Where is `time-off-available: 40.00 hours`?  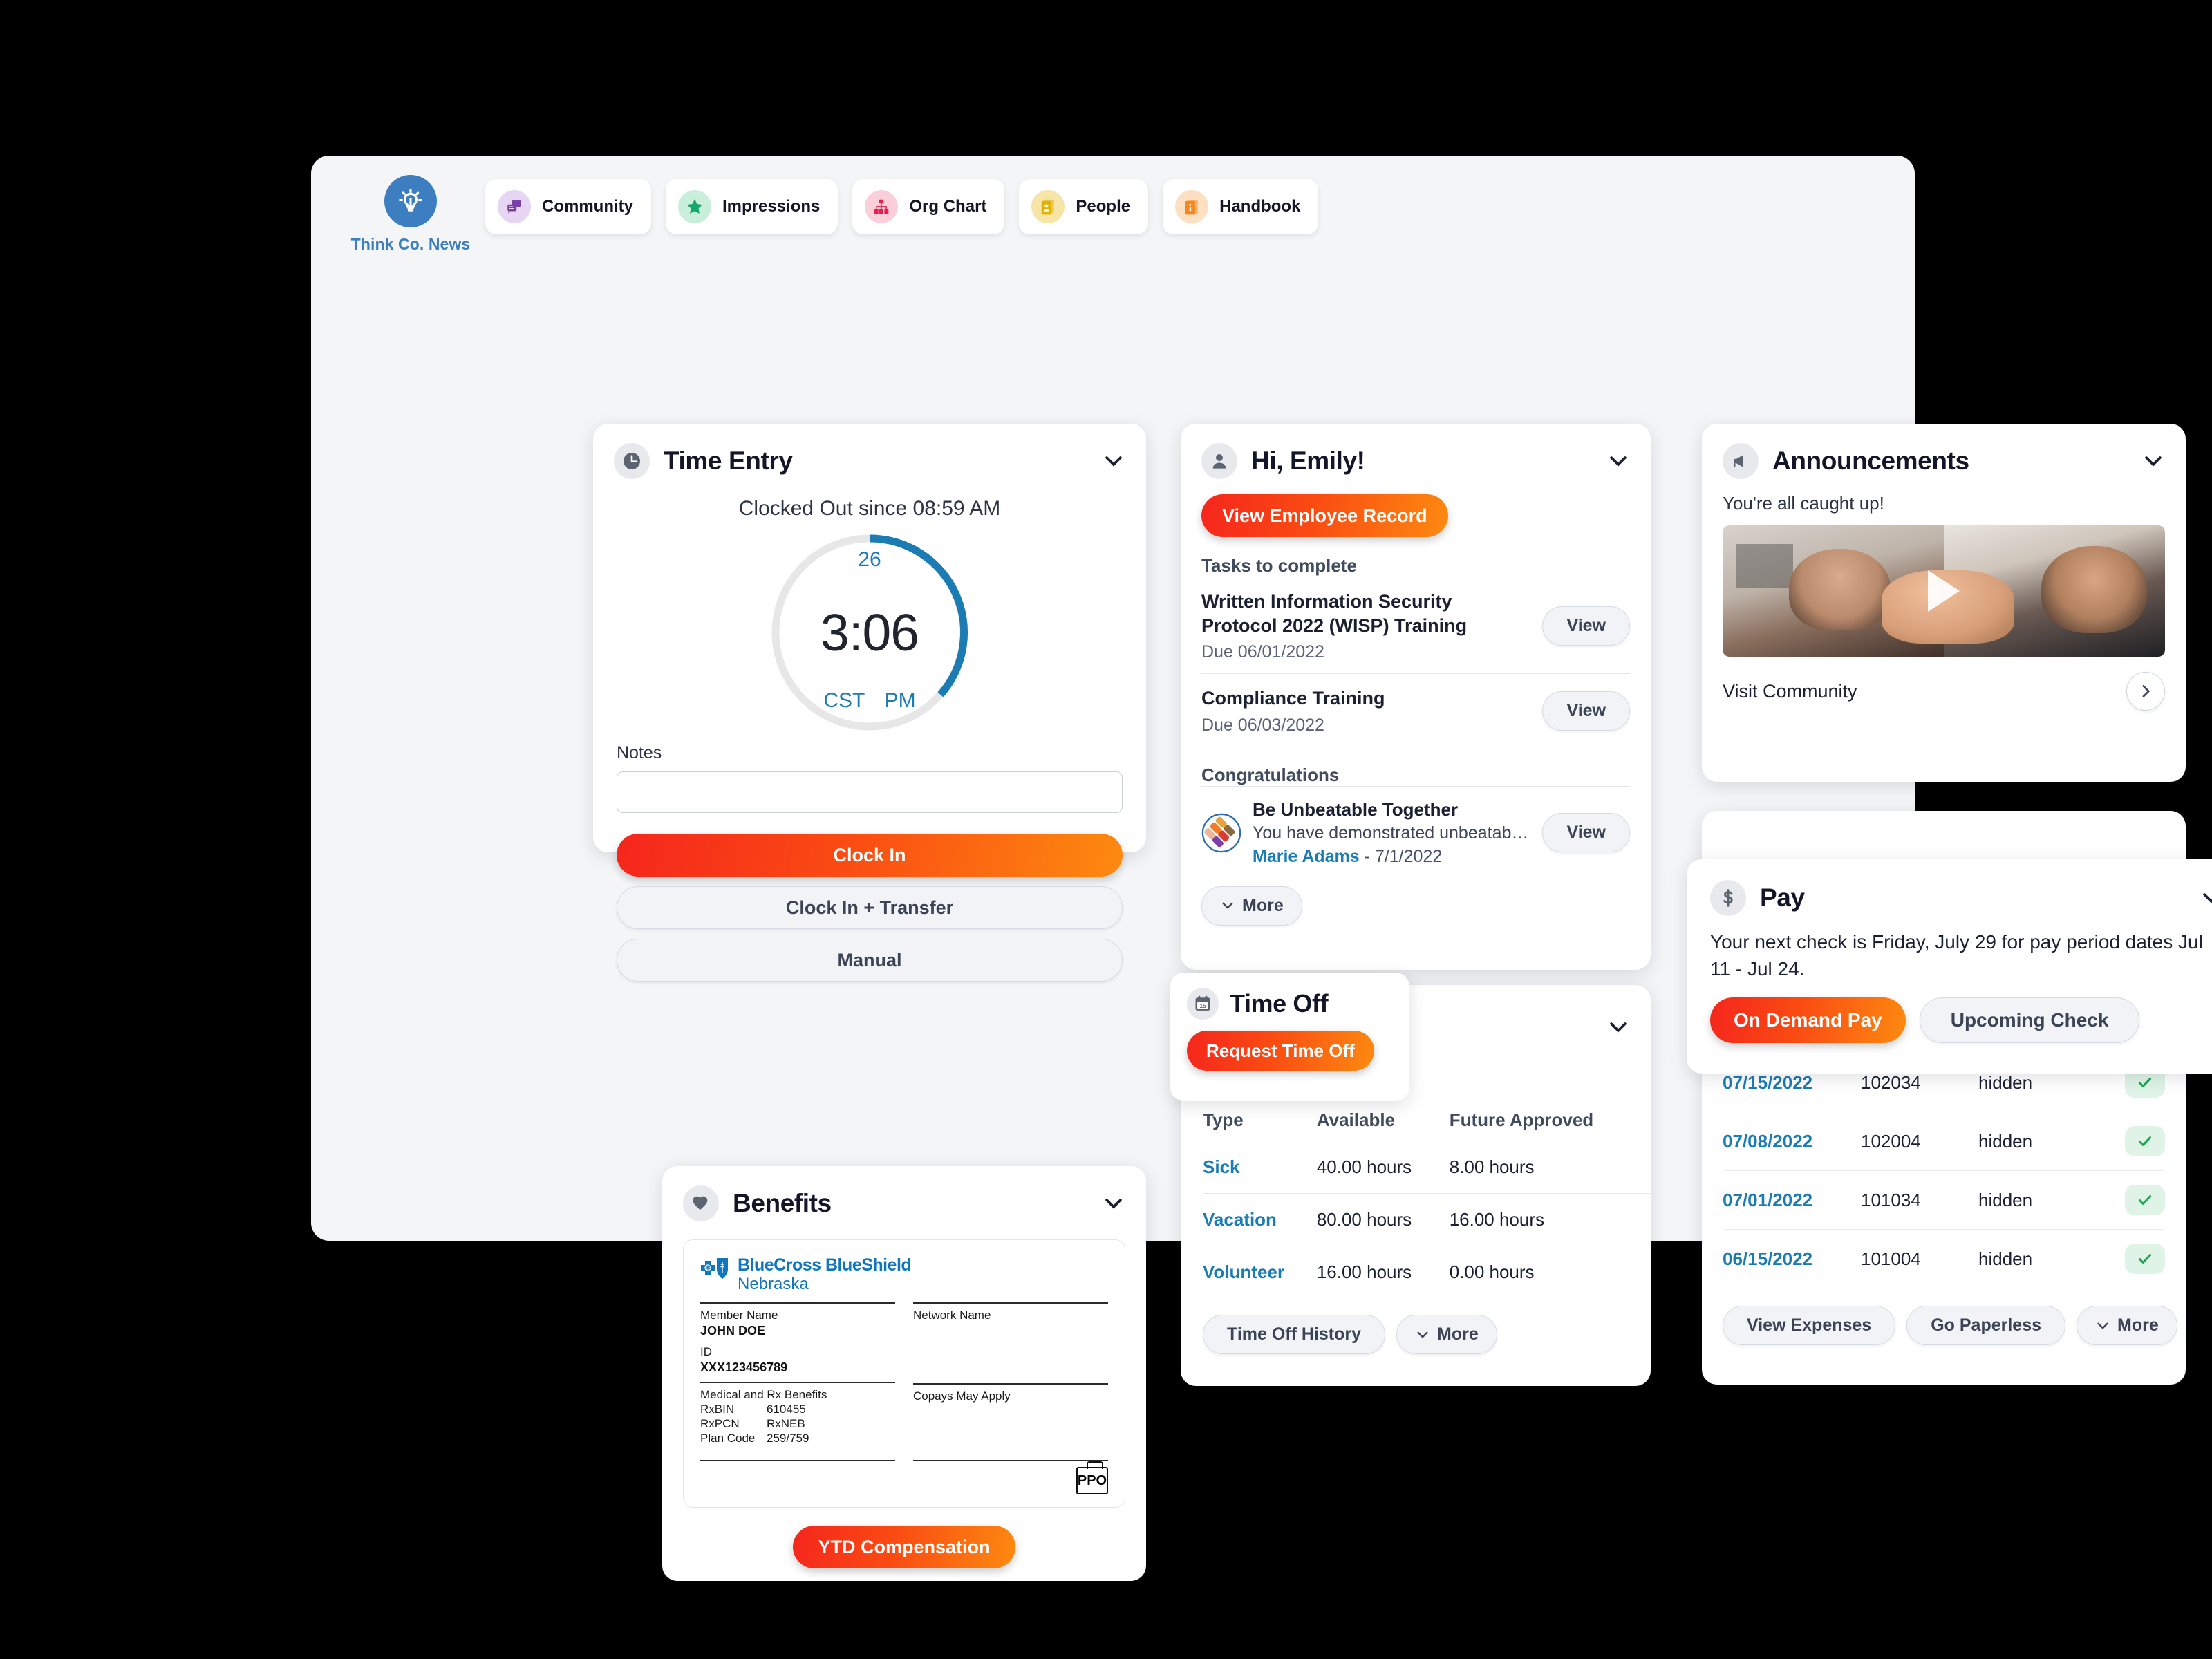
time-off-available: 40.00 hours is located at coordinates (1383, 1167).